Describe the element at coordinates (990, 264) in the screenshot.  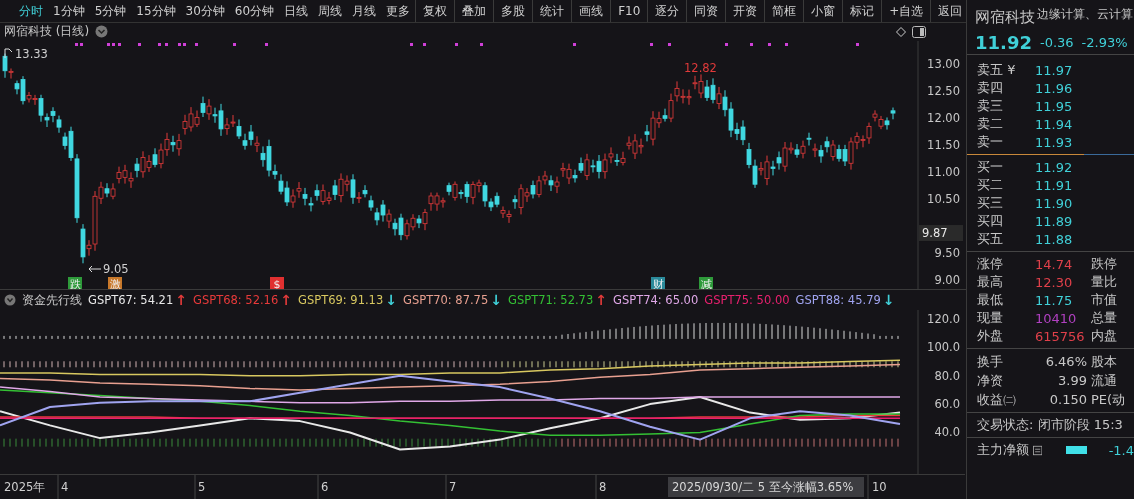
I see `stat-label: 涨停` at that location.